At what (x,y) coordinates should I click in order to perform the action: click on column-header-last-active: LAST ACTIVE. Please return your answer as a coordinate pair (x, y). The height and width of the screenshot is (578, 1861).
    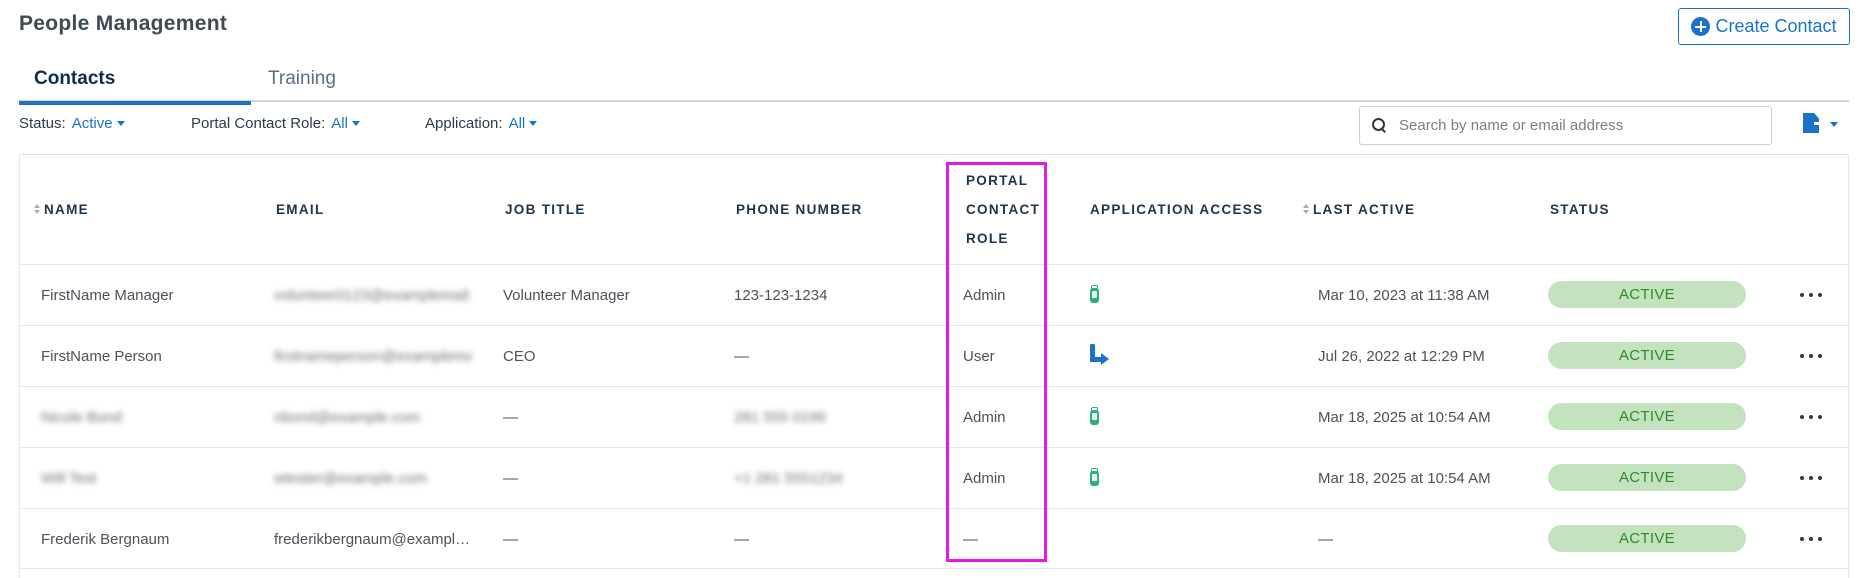
    Looking at the image, I should click on (1359, 209).